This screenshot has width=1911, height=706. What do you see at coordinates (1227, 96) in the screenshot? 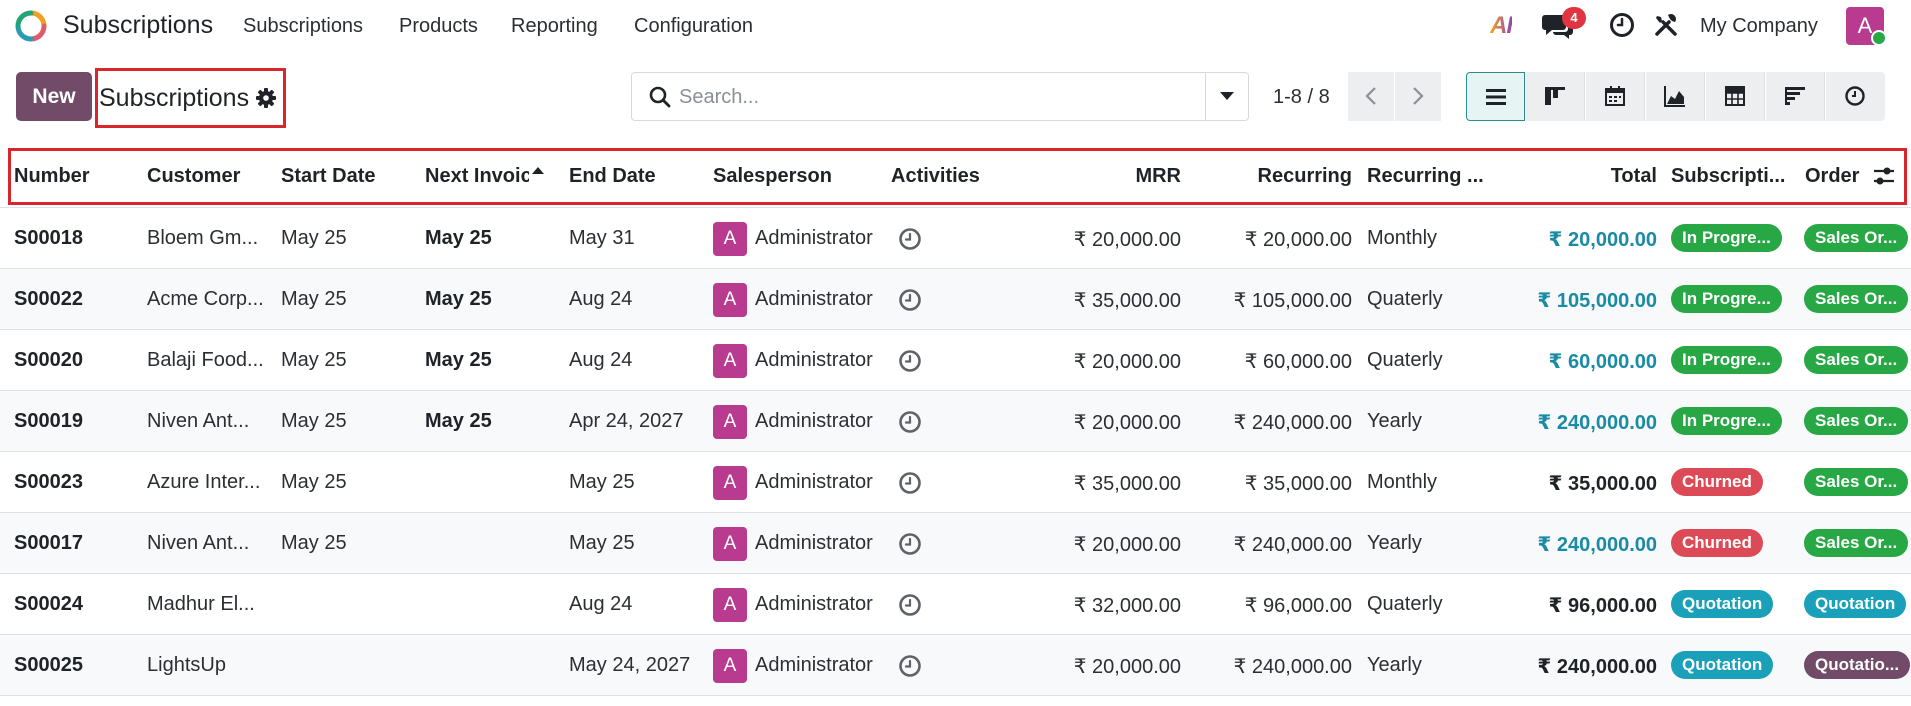
I see `search-options-caret-icon` at bounding box center [1227, 96].